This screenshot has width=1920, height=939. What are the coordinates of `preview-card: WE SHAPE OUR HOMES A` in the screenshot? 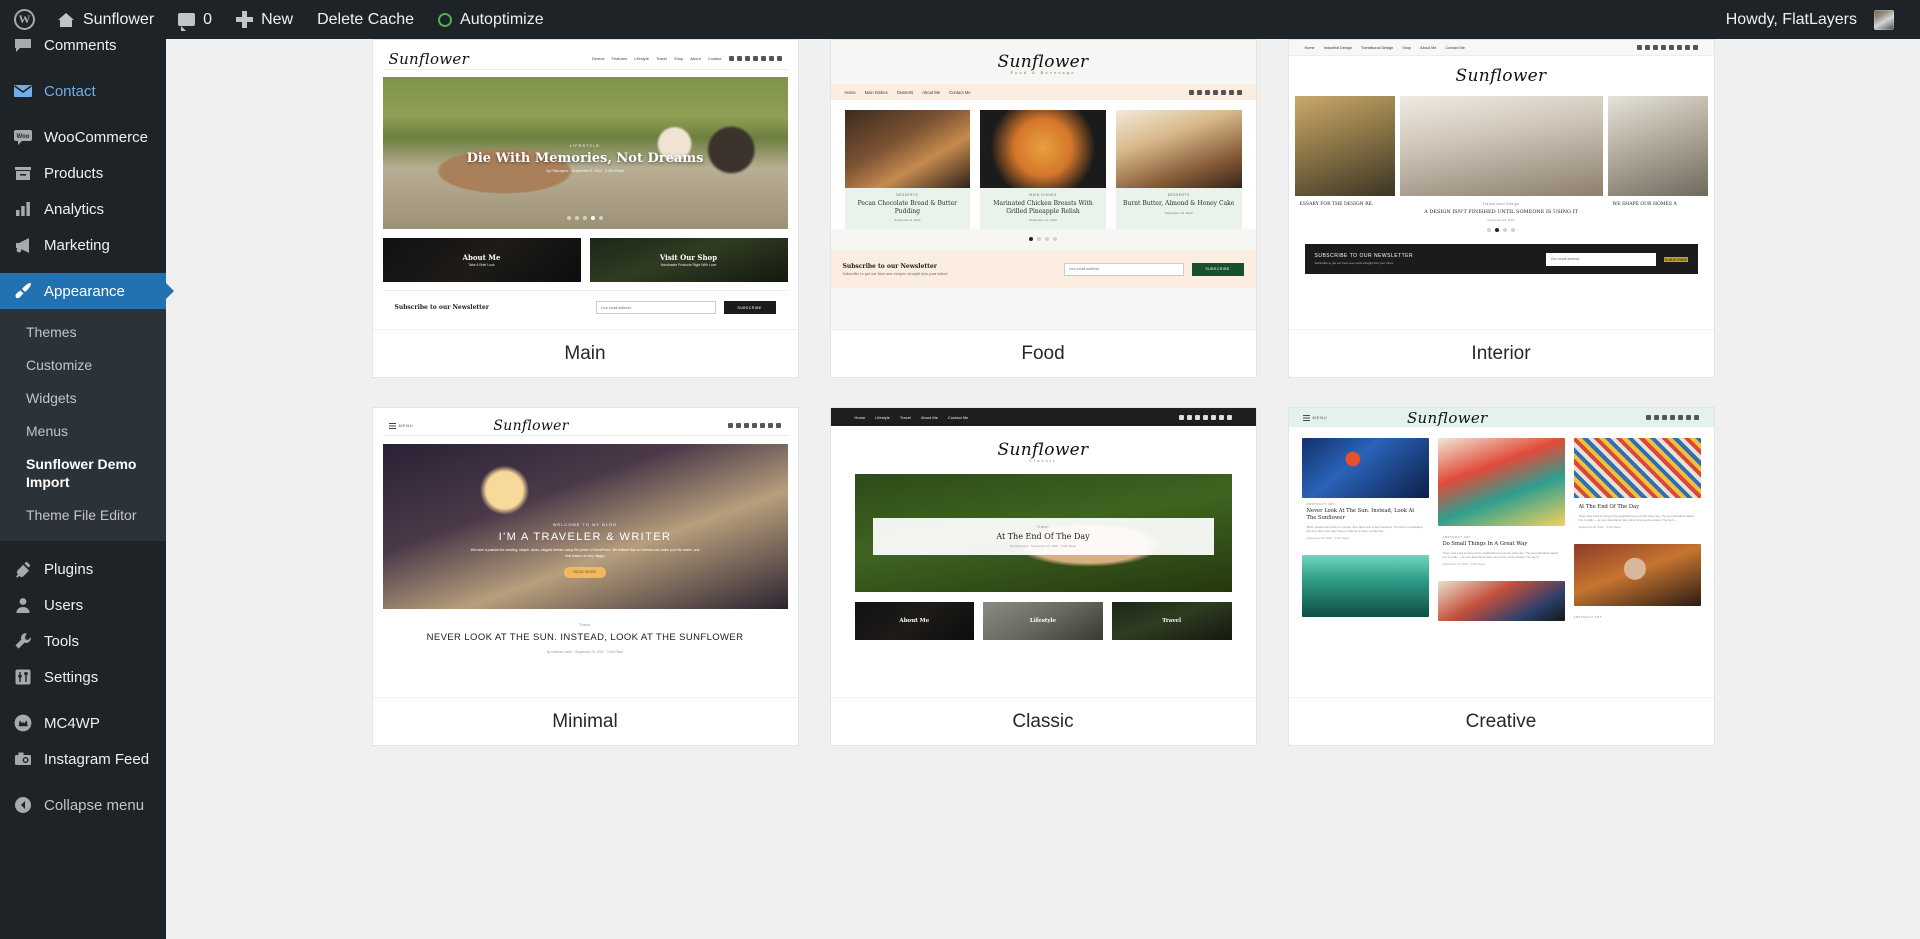 It's located at (1657, 155).